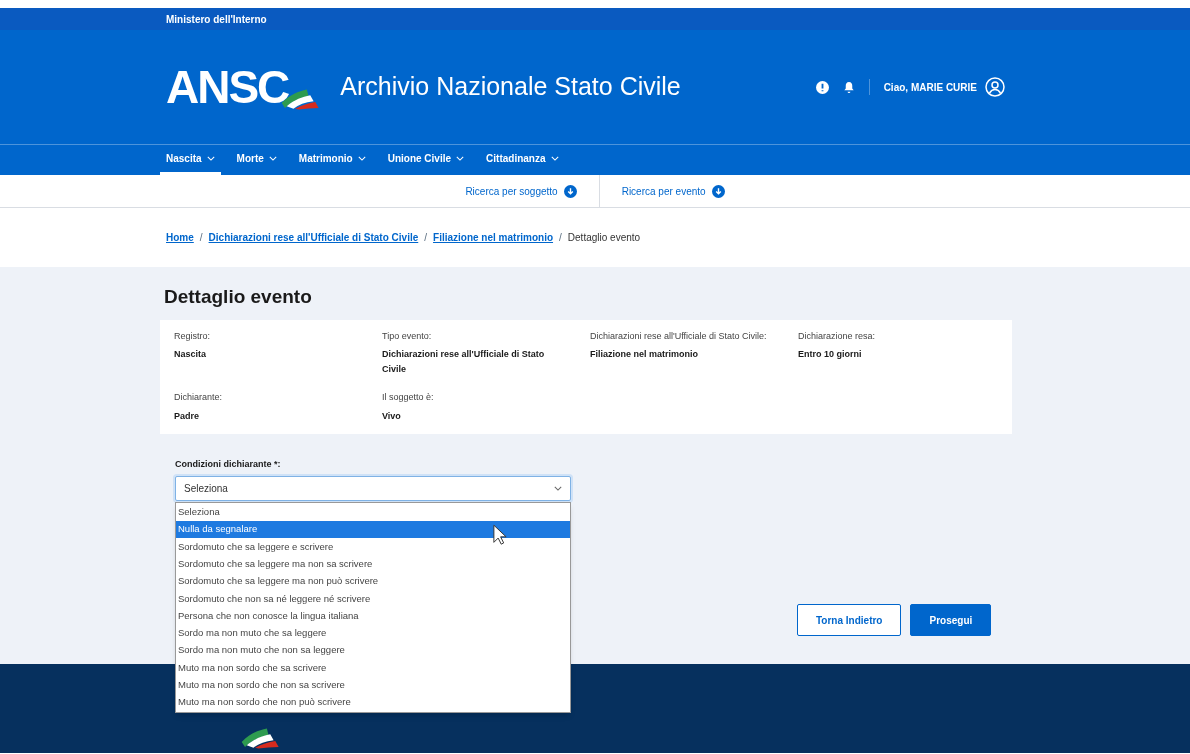 This screenshot has height=754, width=1190. I want to click on user-avatar-icon, so click(995, 87).